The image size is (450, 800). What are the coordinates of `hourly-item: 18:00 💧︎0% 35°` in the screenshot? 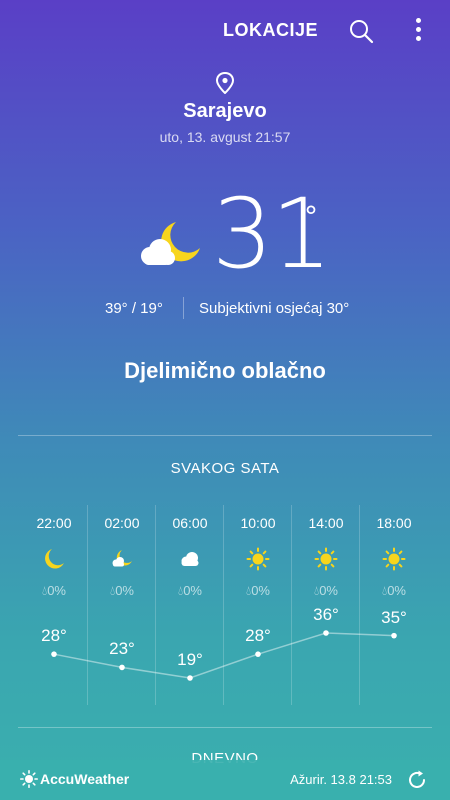 It's located at (394, 605).